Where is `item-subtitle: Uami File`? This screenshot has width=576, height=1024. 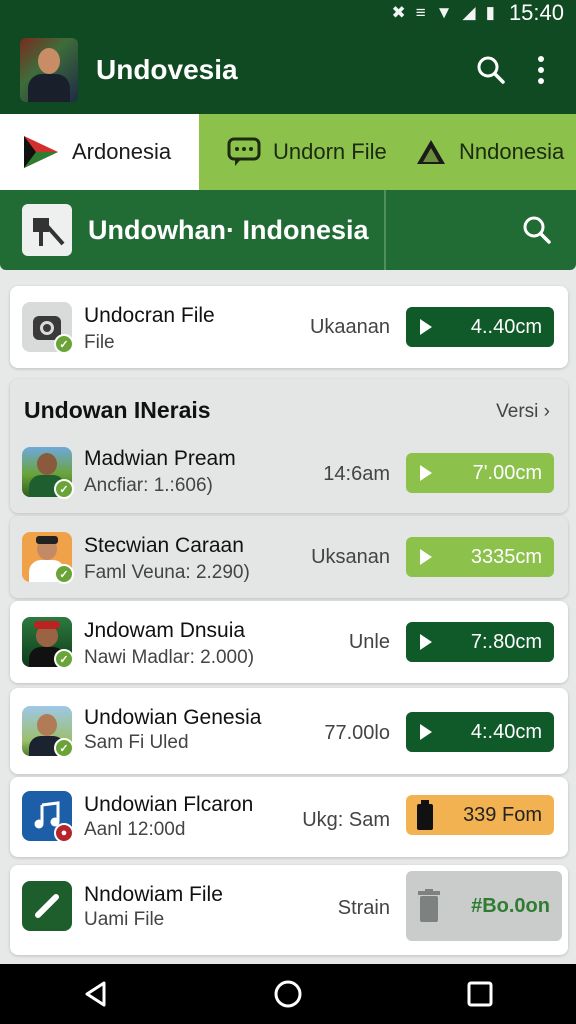 item-subtitle: Uami File is located at coordinates (124, 919).